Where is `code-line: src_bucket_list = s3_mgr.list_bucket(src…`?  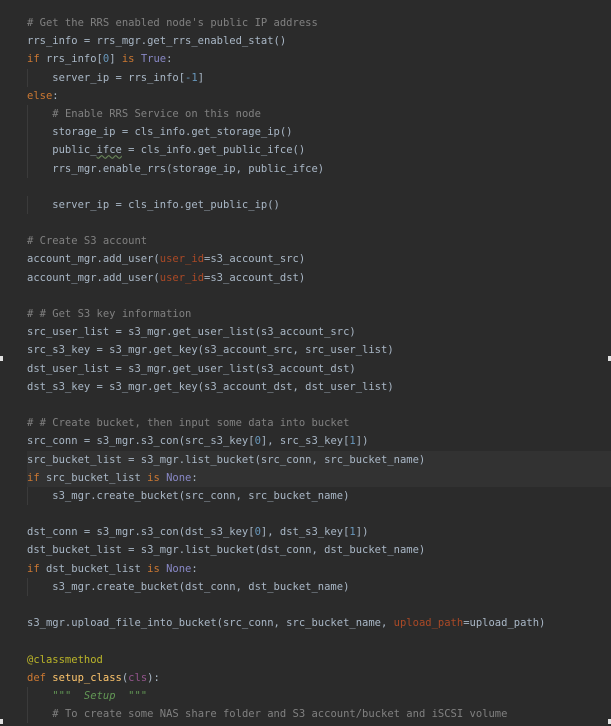 code-line: src_bucket_list = s3_mgr.list_bucket(src… is located at coordinates (319, 459).